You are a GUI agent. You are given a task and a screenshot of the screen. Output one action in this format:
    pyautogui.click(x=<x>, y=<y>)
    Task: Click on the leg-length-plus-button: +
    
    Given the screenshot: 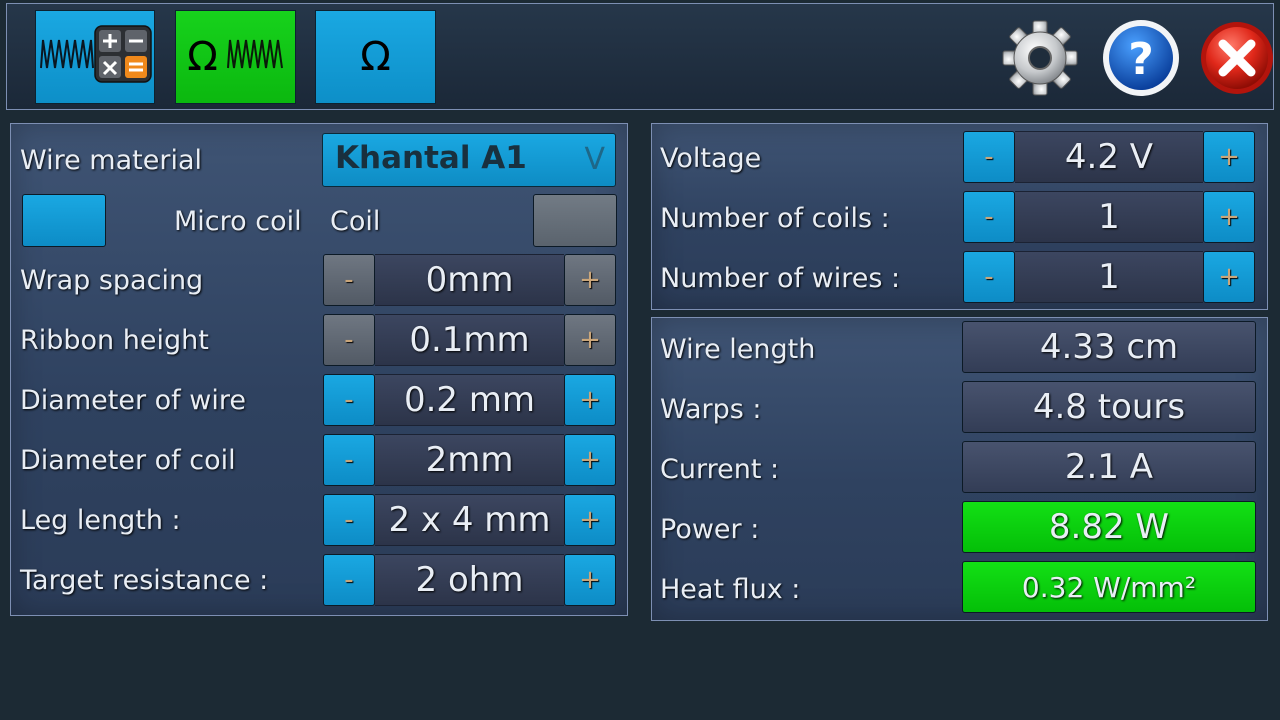 What is the action you would take?
    pyautogui.click(x=590, y=520)
    